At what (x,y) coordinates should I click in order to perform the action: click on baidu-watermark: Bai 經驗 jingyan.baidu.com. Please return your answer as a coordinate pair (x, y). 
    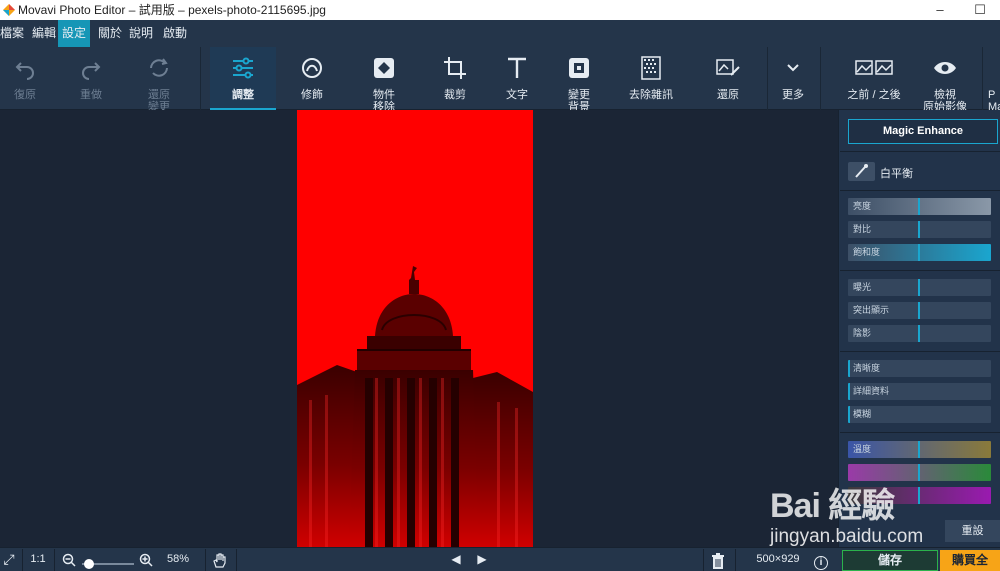
    Looking at the image, I should click on (885, 515).